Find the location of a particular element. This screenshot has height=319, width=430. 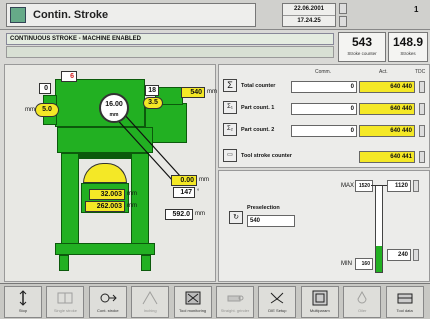

toolbar-button-label: Oiler is located at coordinates (362, 310).